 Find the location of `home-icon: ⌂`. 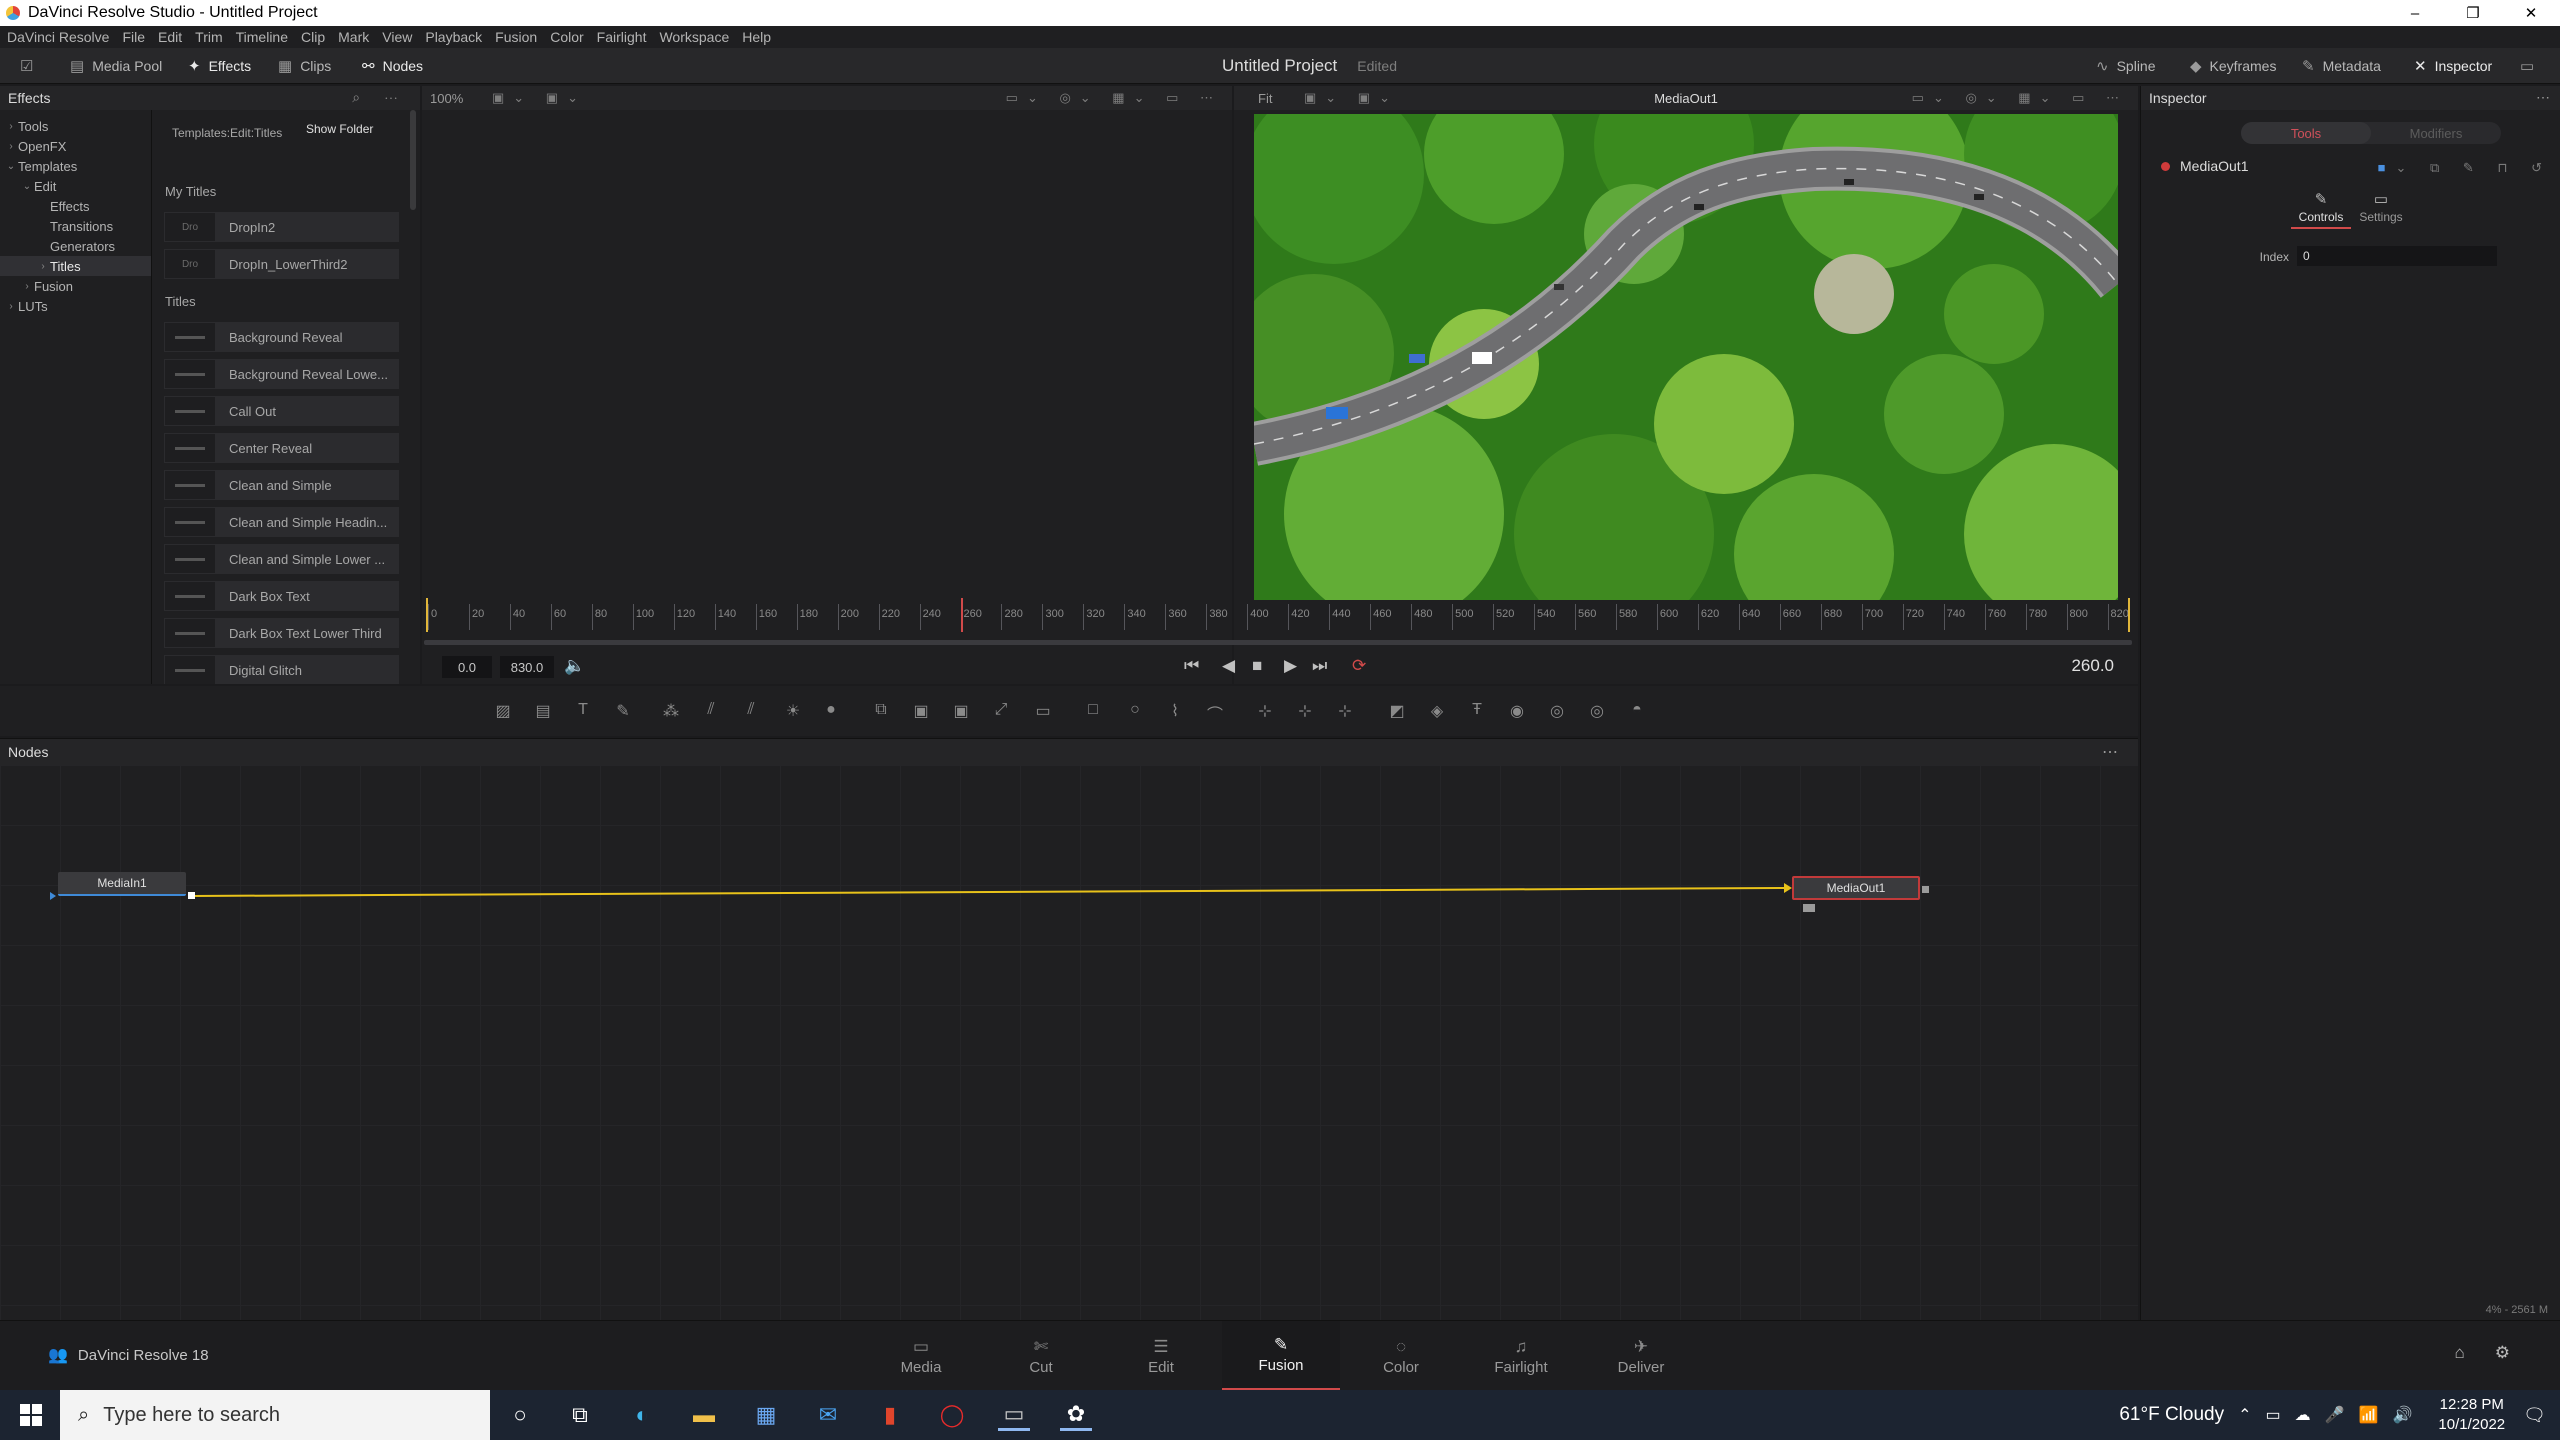

home-icon: ⌂ is located at coordinates (2474, 1352).